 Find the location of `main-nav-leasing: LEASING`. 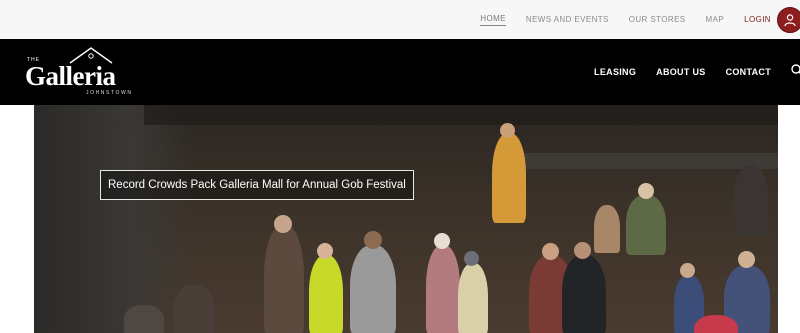

main-nav-leasing: LEASING is located at coordinates (615, 72).